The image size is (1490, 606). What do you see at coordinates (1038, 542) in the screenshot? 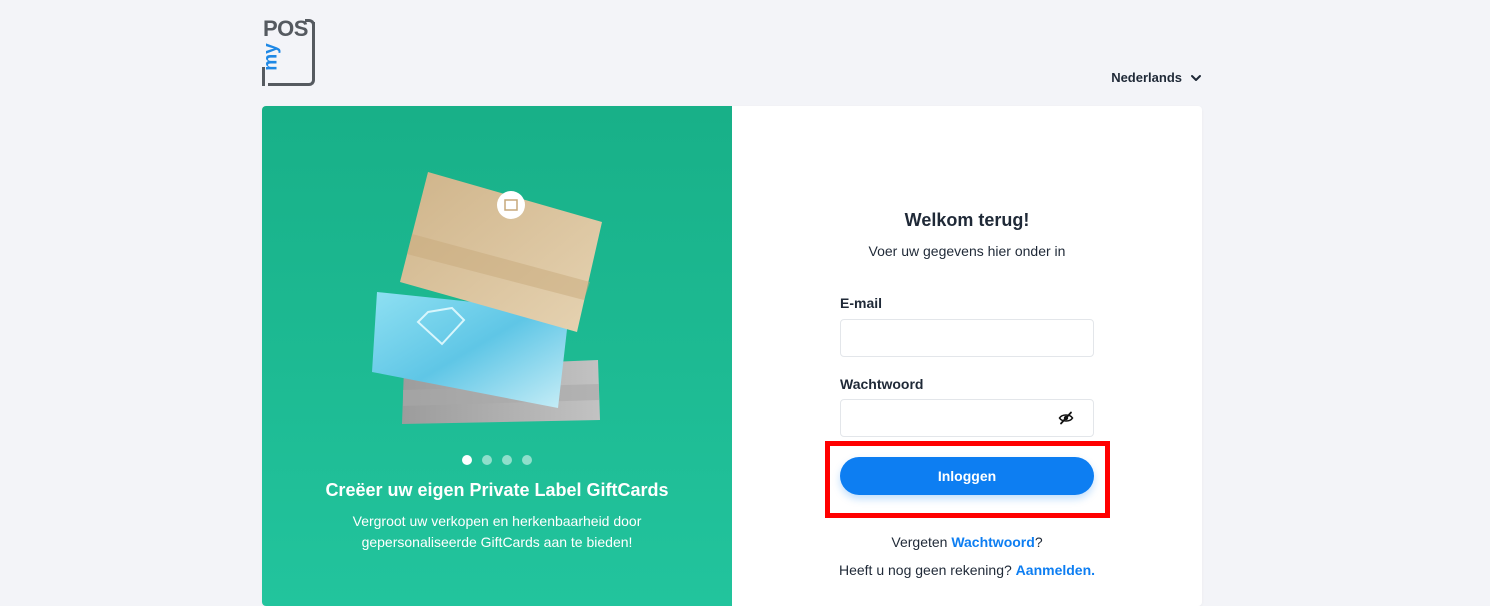
I see `forgot-suffix: ?` at bounding box center [1038, 542].